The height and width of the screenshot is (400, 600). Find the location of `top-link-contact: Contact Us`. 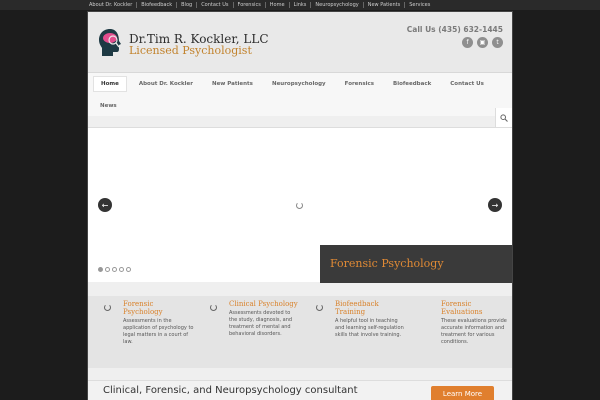

top-link-contact: Contact Us is located at coordinates (215, 5).